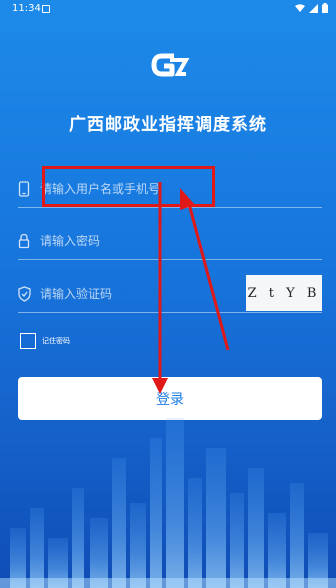 The image size is (336, 588). What do you see at coordinates (140, 189) in the screenshot?
I see `username-input` at bounding box center [140, 189].